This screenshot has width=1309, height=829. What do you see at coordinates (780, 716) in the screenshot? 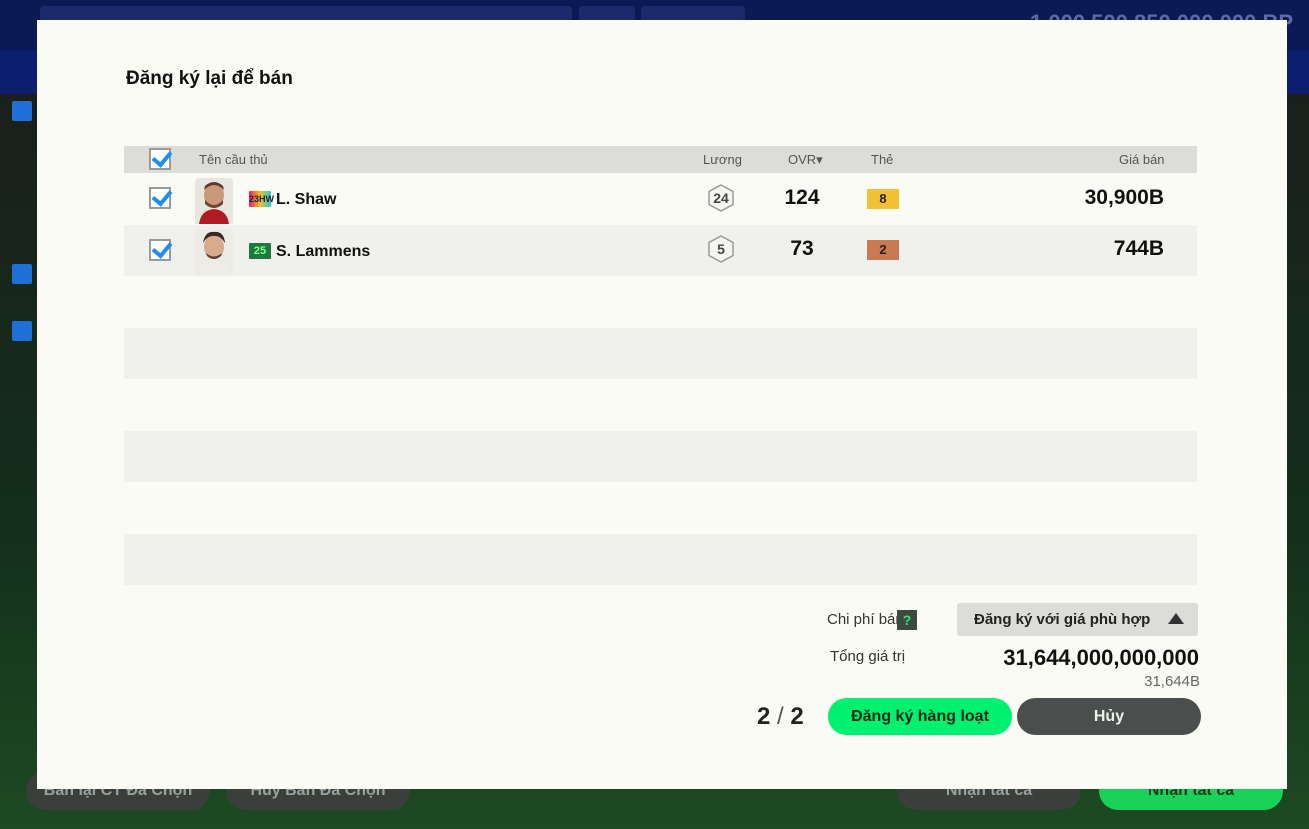
I see `selection-count: 2 / 2` at bounding box center [780, 716].